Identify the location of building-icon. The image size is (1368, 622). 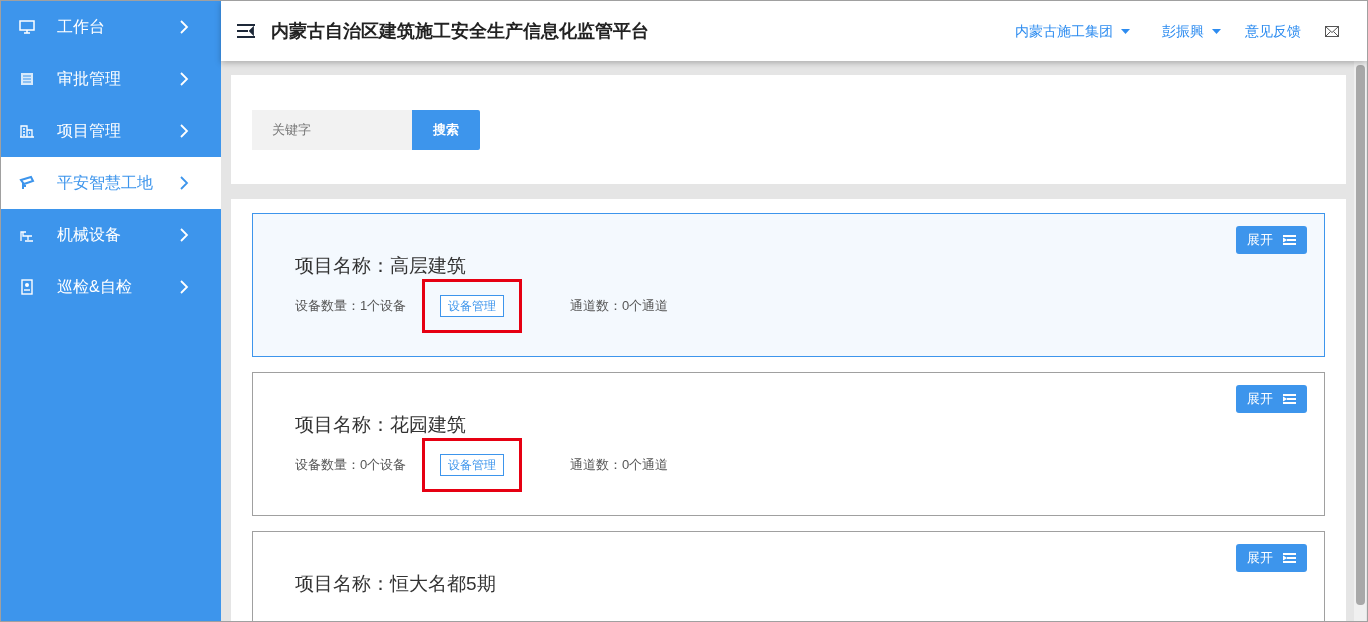
(27, 131).